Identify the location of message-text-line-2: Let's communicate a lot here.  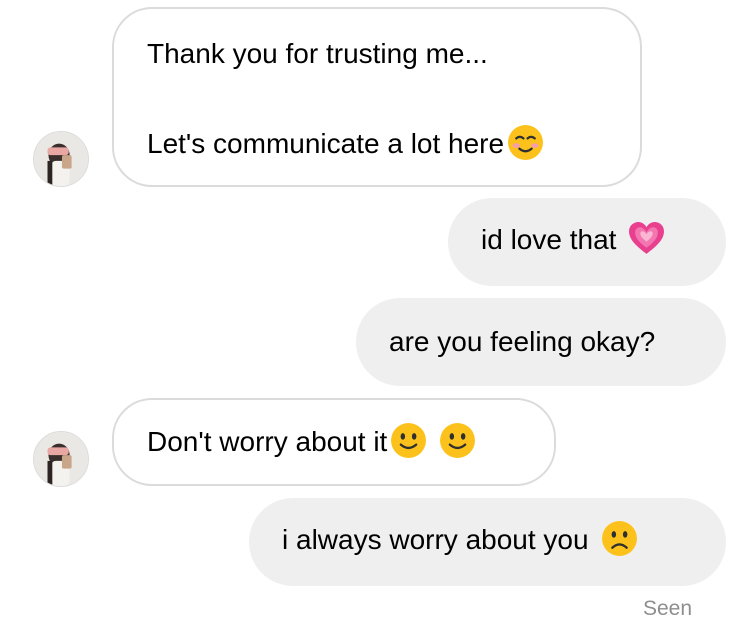
(326, 143).